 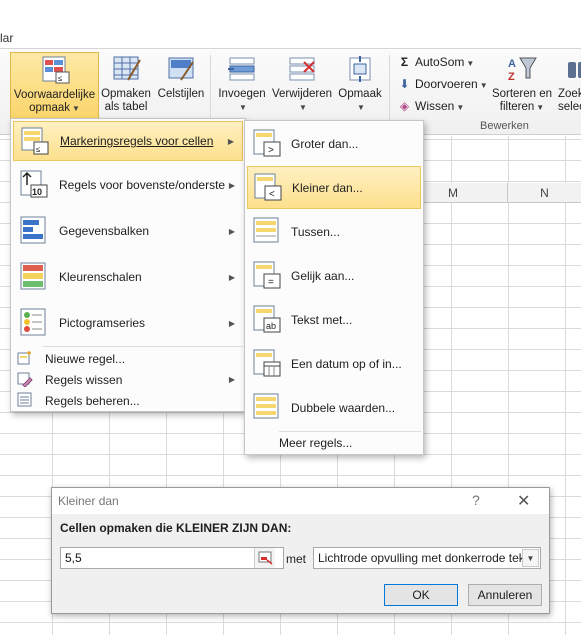 What do you see at coordinates (49, 108) in the screenshot?
I see `conditional-formatting-label2: opmaak` at bounding box center [49, 108].